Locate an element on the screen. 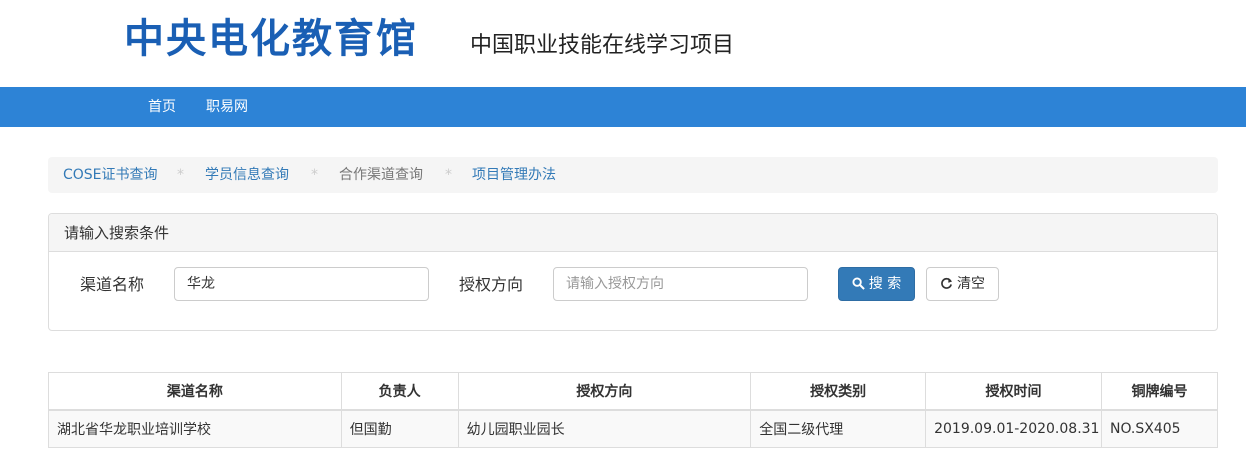 This screenshot has height=472, width=1246. clear-button-label: 清空 is located at coordinates (971, 284).